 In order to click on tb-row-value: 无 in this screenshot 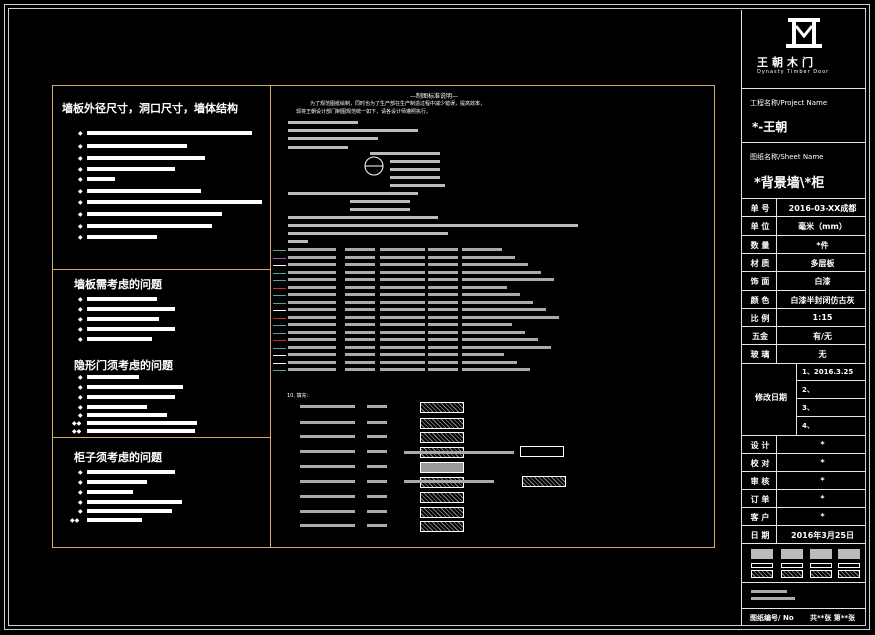, I will do `click(822, 355)`.